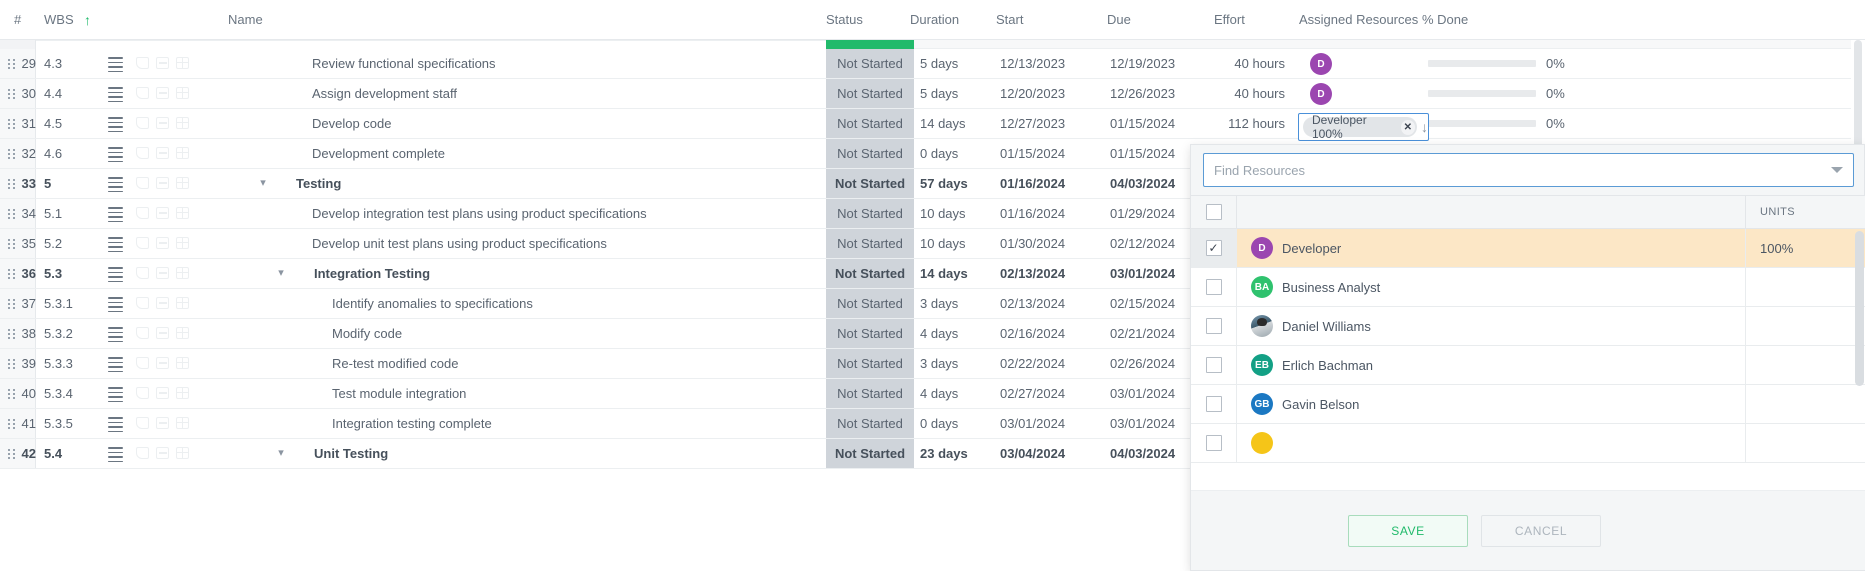 The width and height of the screenshot is (1865, 571). What do you see at coordinates (1119, 20) in the screenshot?
I see `column-header-due: Due` at bounding box center [1119, 20].